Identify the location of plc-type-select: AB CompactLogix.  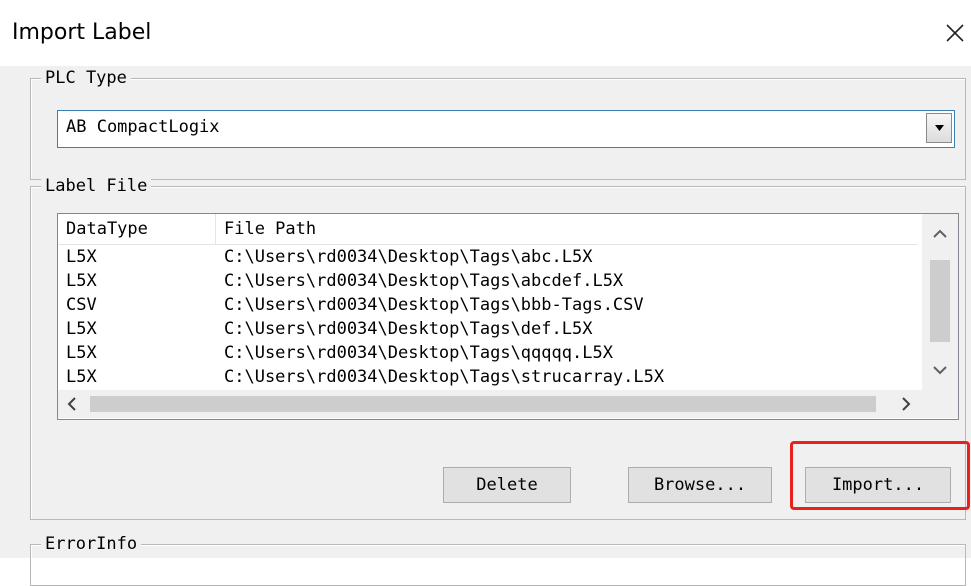
(506, 129).